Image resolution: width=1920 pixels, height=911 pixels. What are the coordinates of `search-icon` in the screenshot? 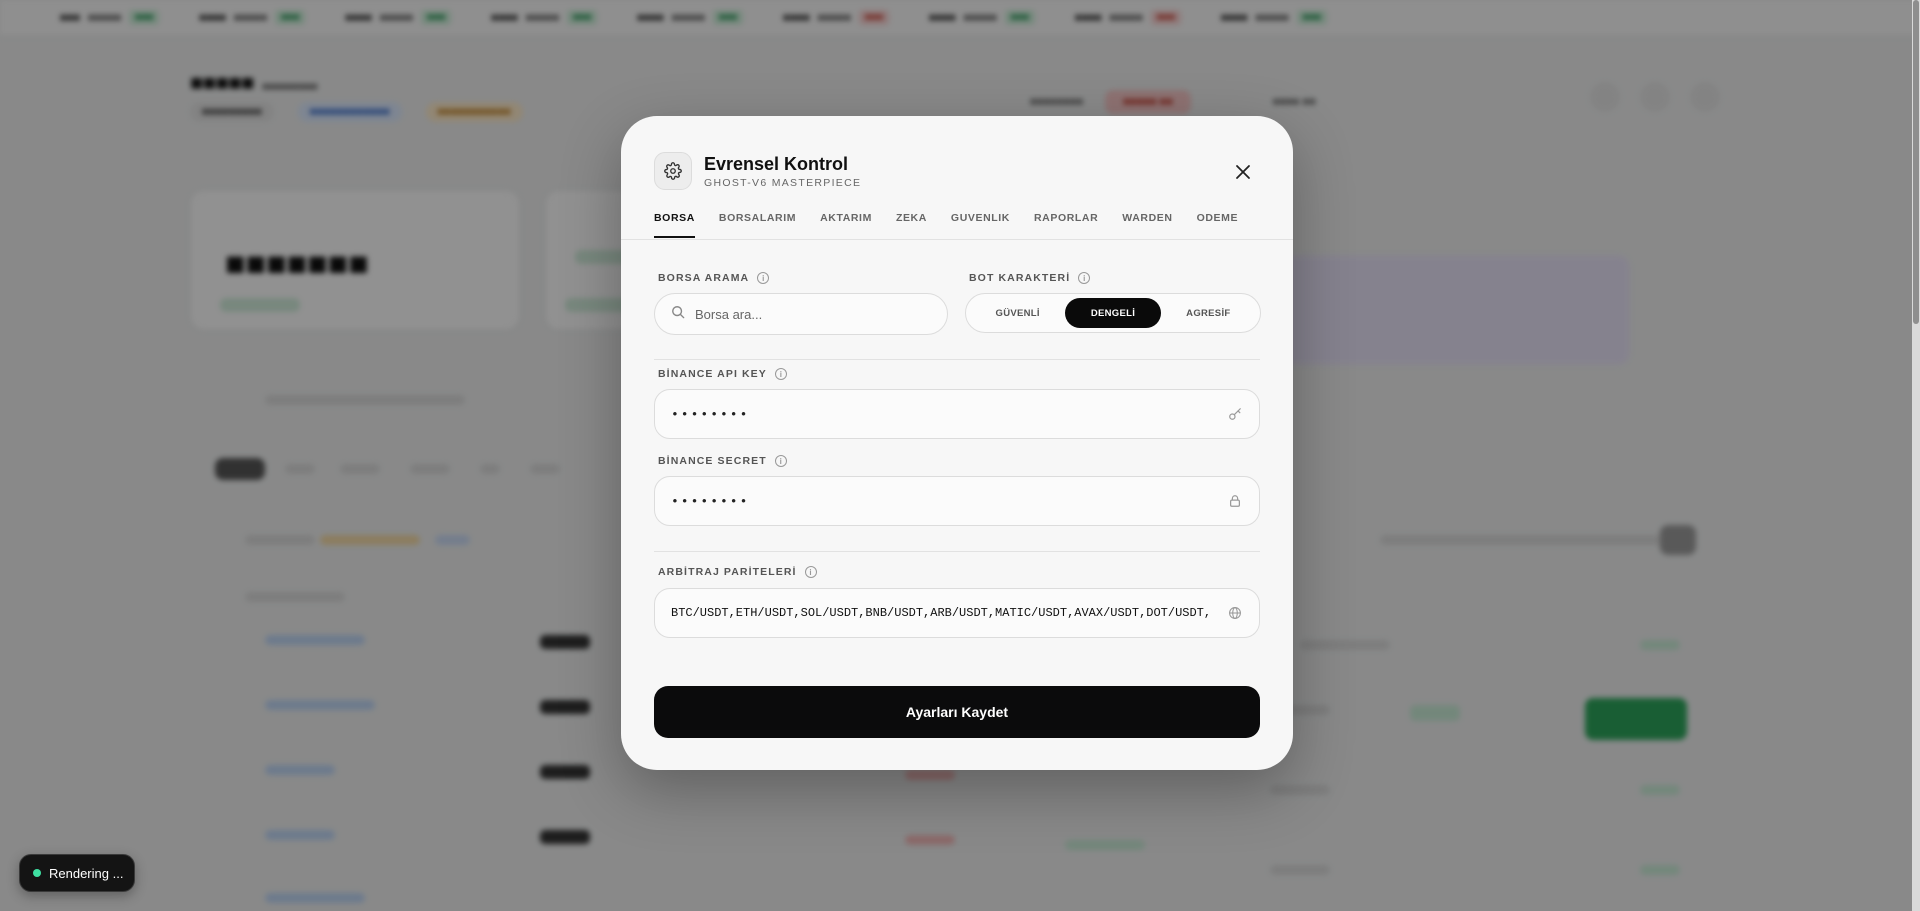 It's located at (678, 314).